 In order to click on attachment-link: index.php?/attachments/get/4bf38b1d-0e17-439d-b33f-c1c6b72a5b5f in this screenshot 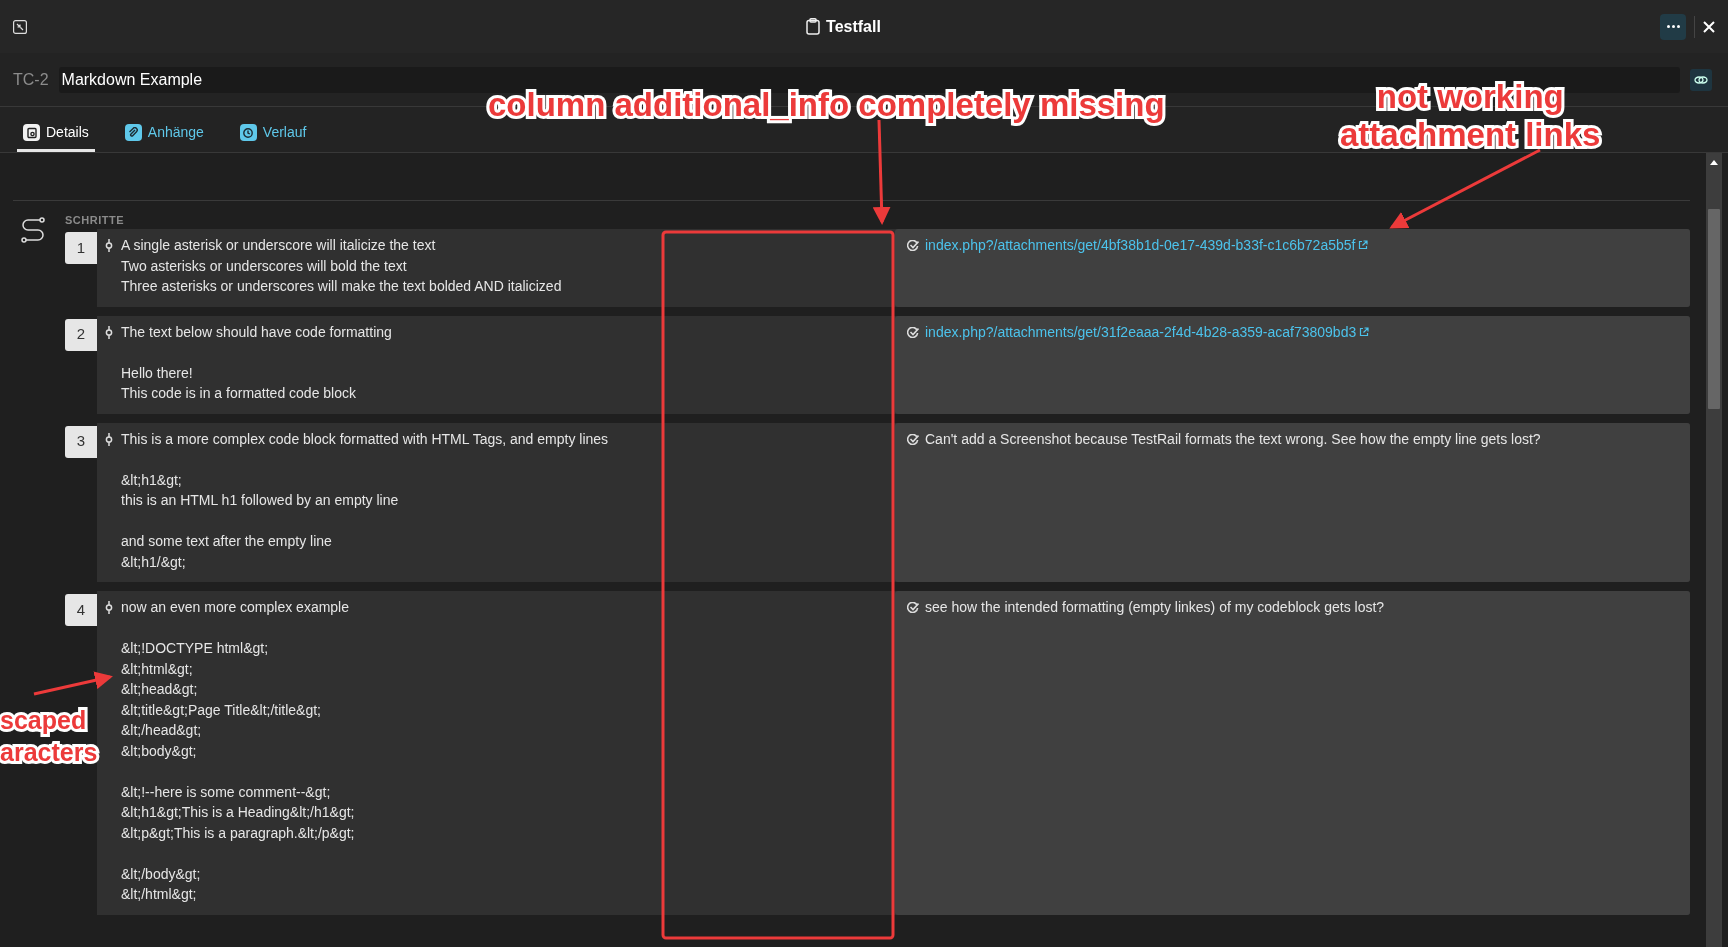, I will do `click(1147, 245)`.